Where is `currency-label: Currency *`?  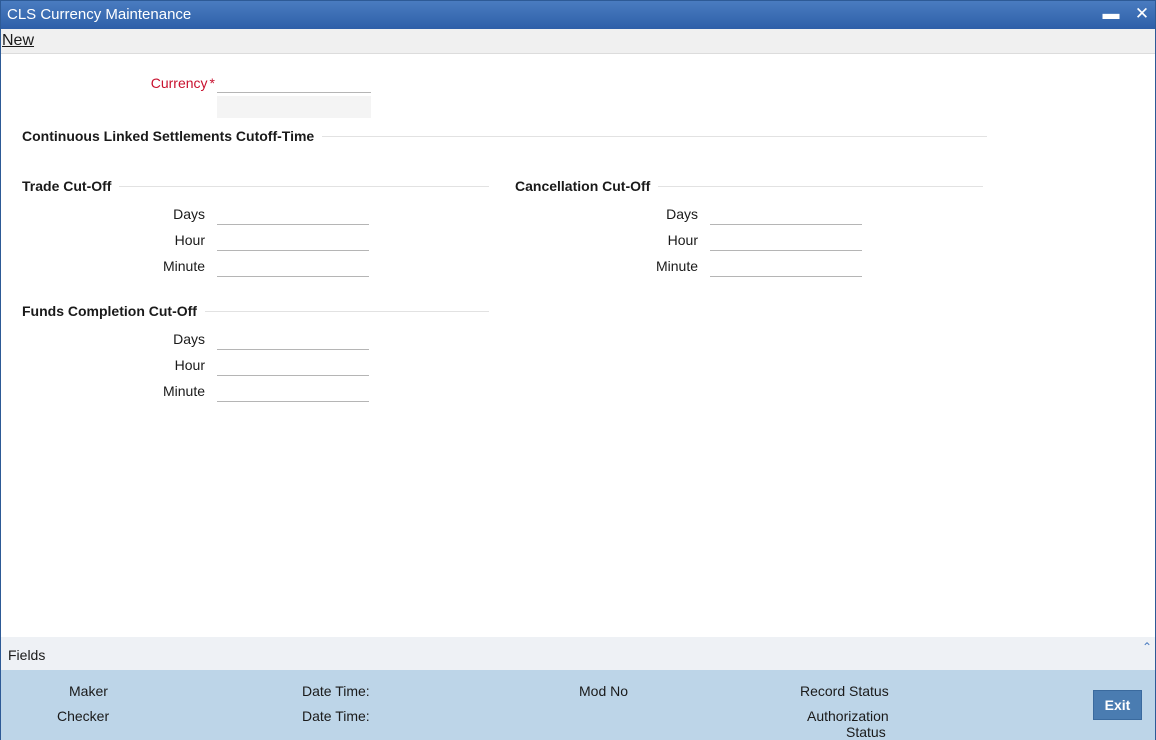 currency-label: Currency * is located at coordinates (158, 83).